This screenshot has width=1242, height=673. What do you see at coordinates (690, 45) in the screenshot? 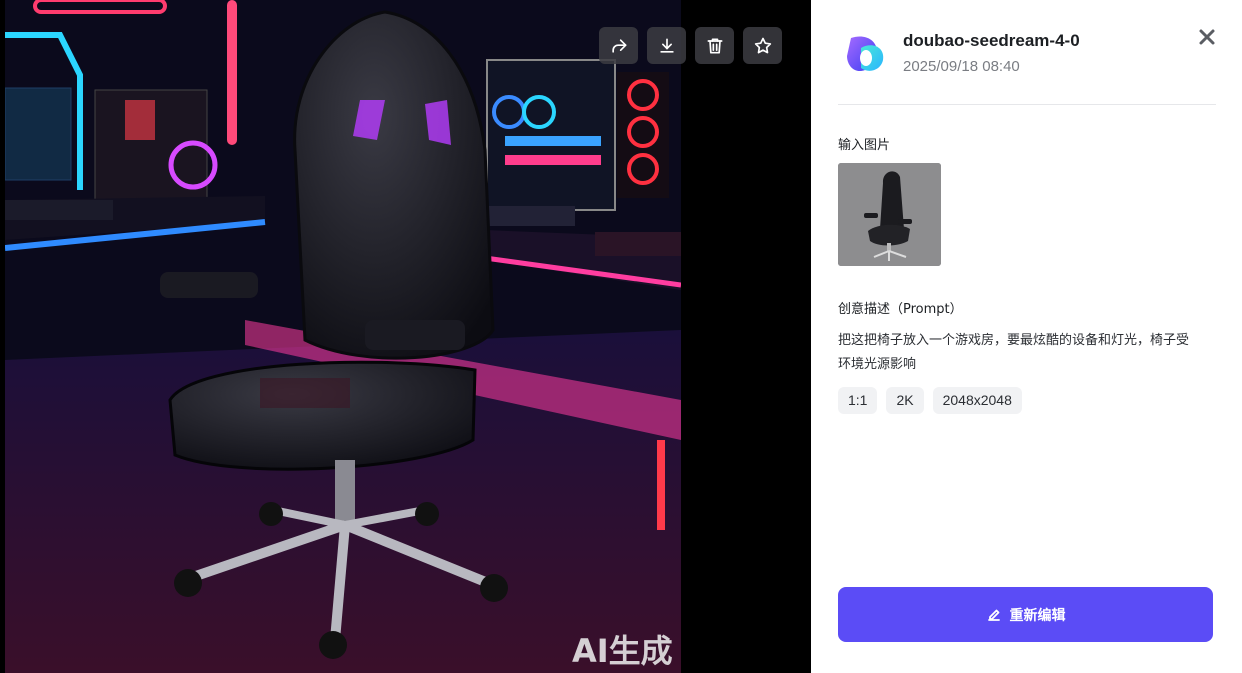
I see `image-toolbar` at bounding box center [690, 45].